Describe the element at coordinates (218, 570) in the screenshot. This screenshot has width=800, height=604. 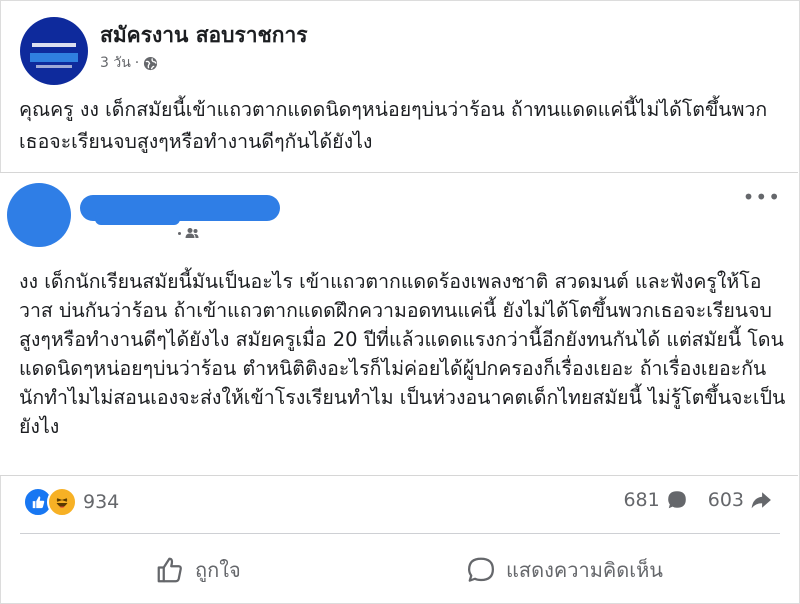
I see `like-button-label: ถูกใจ` at that location.